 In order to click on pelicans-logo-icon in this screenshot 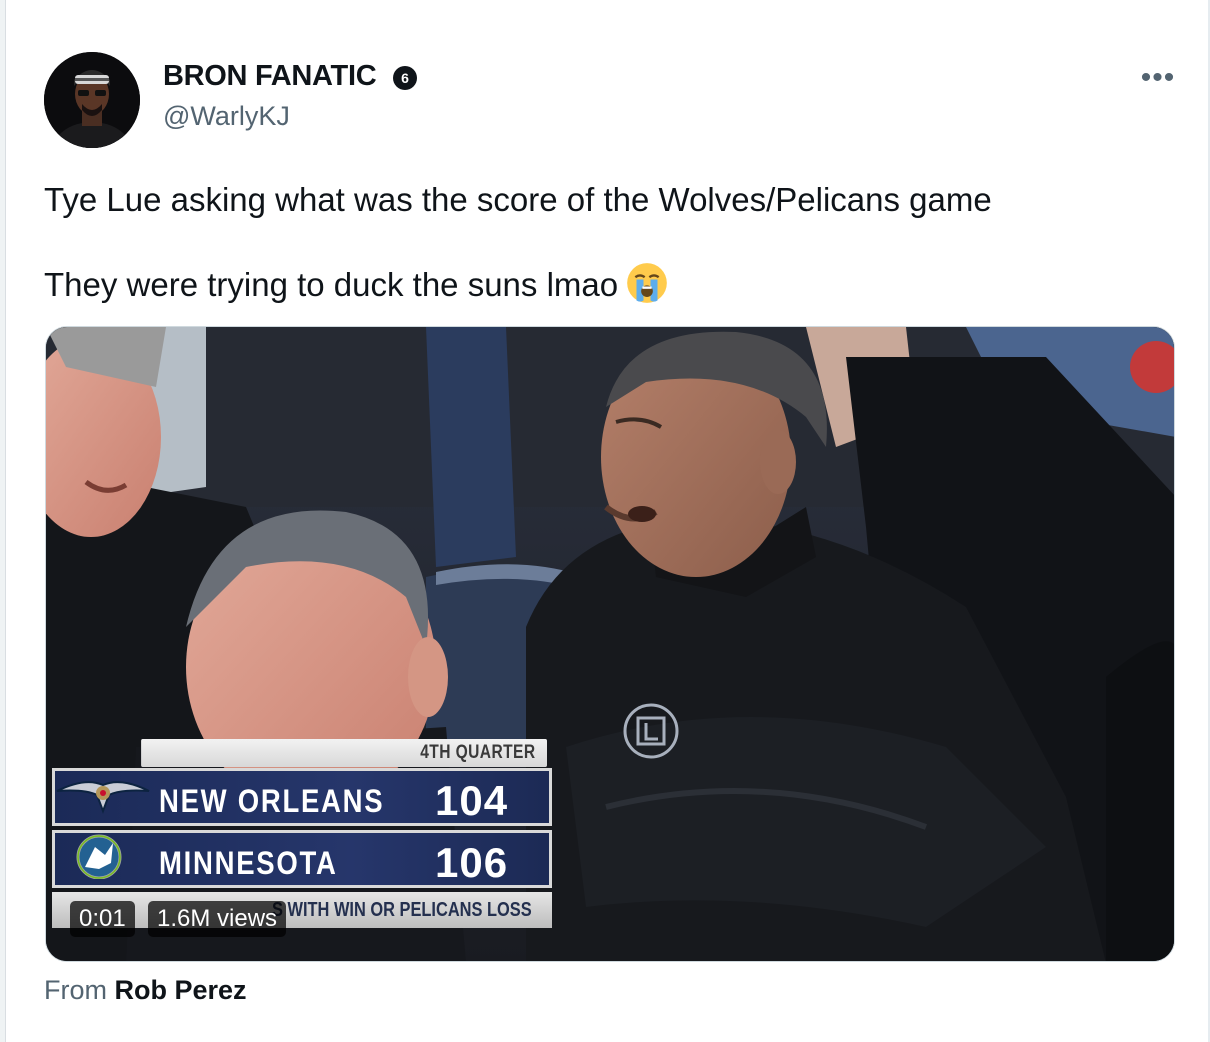, I will do `click(103, 797)`.